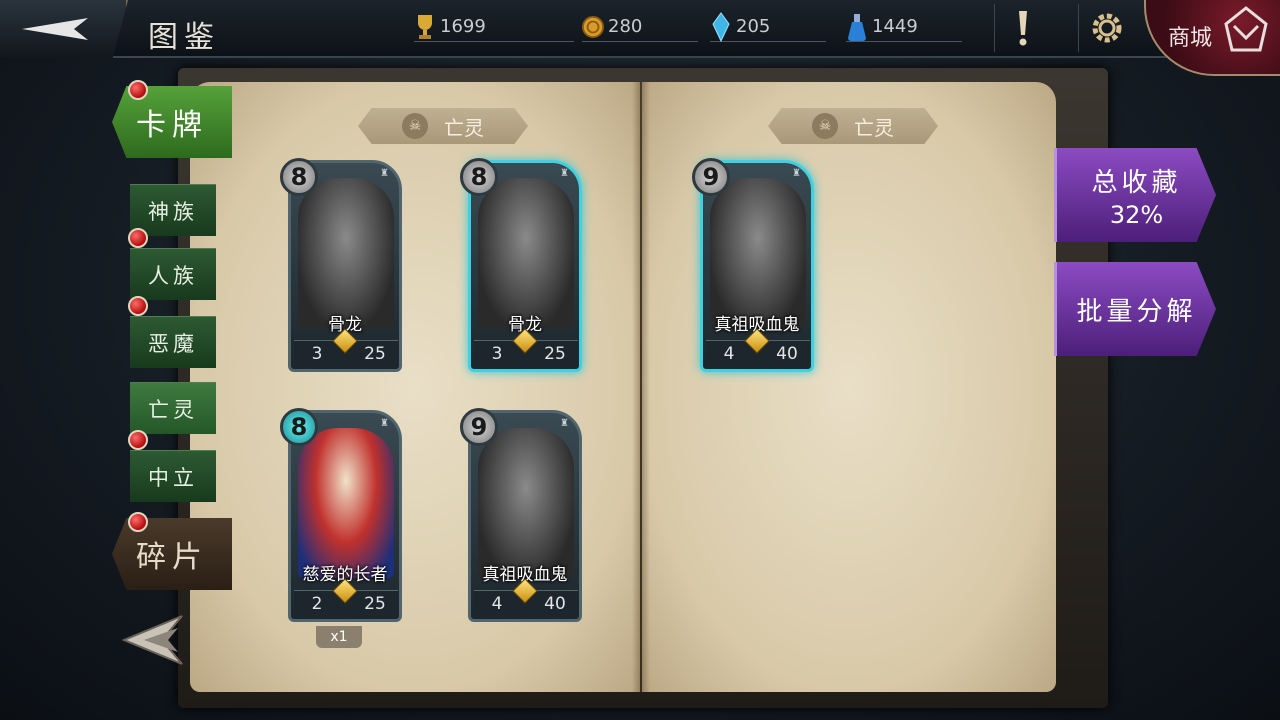 The height and width of the screenshot is (720, 1280). Describe the element at coordinates (895, 26) in the screenshot. I see `potion-value: 1449` at that location.